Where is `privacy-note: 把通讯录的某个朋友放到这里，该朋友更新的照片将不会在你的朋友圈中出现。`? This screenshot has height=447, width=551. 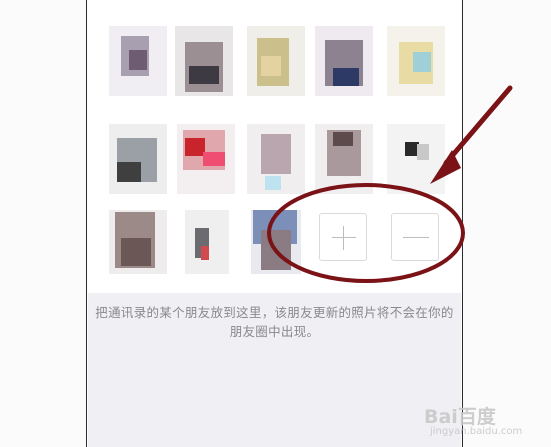 privacy-note: 把通讯录的某个朋友放到这里，该朋友更新的照片将不会在你的朋友圈中出现。 is located at coordinates (274, 322).